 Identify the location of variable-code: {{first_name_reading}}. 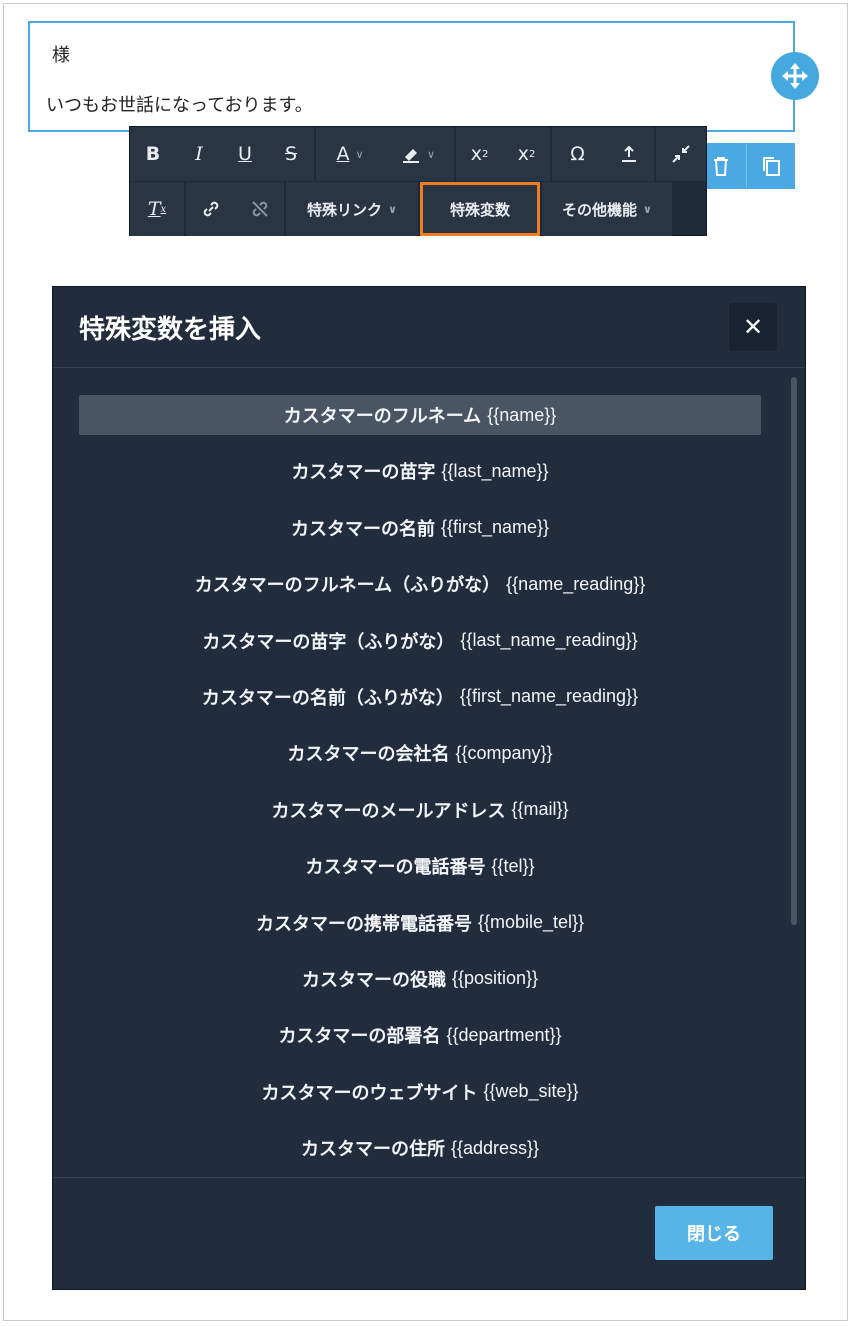
(549, 696).